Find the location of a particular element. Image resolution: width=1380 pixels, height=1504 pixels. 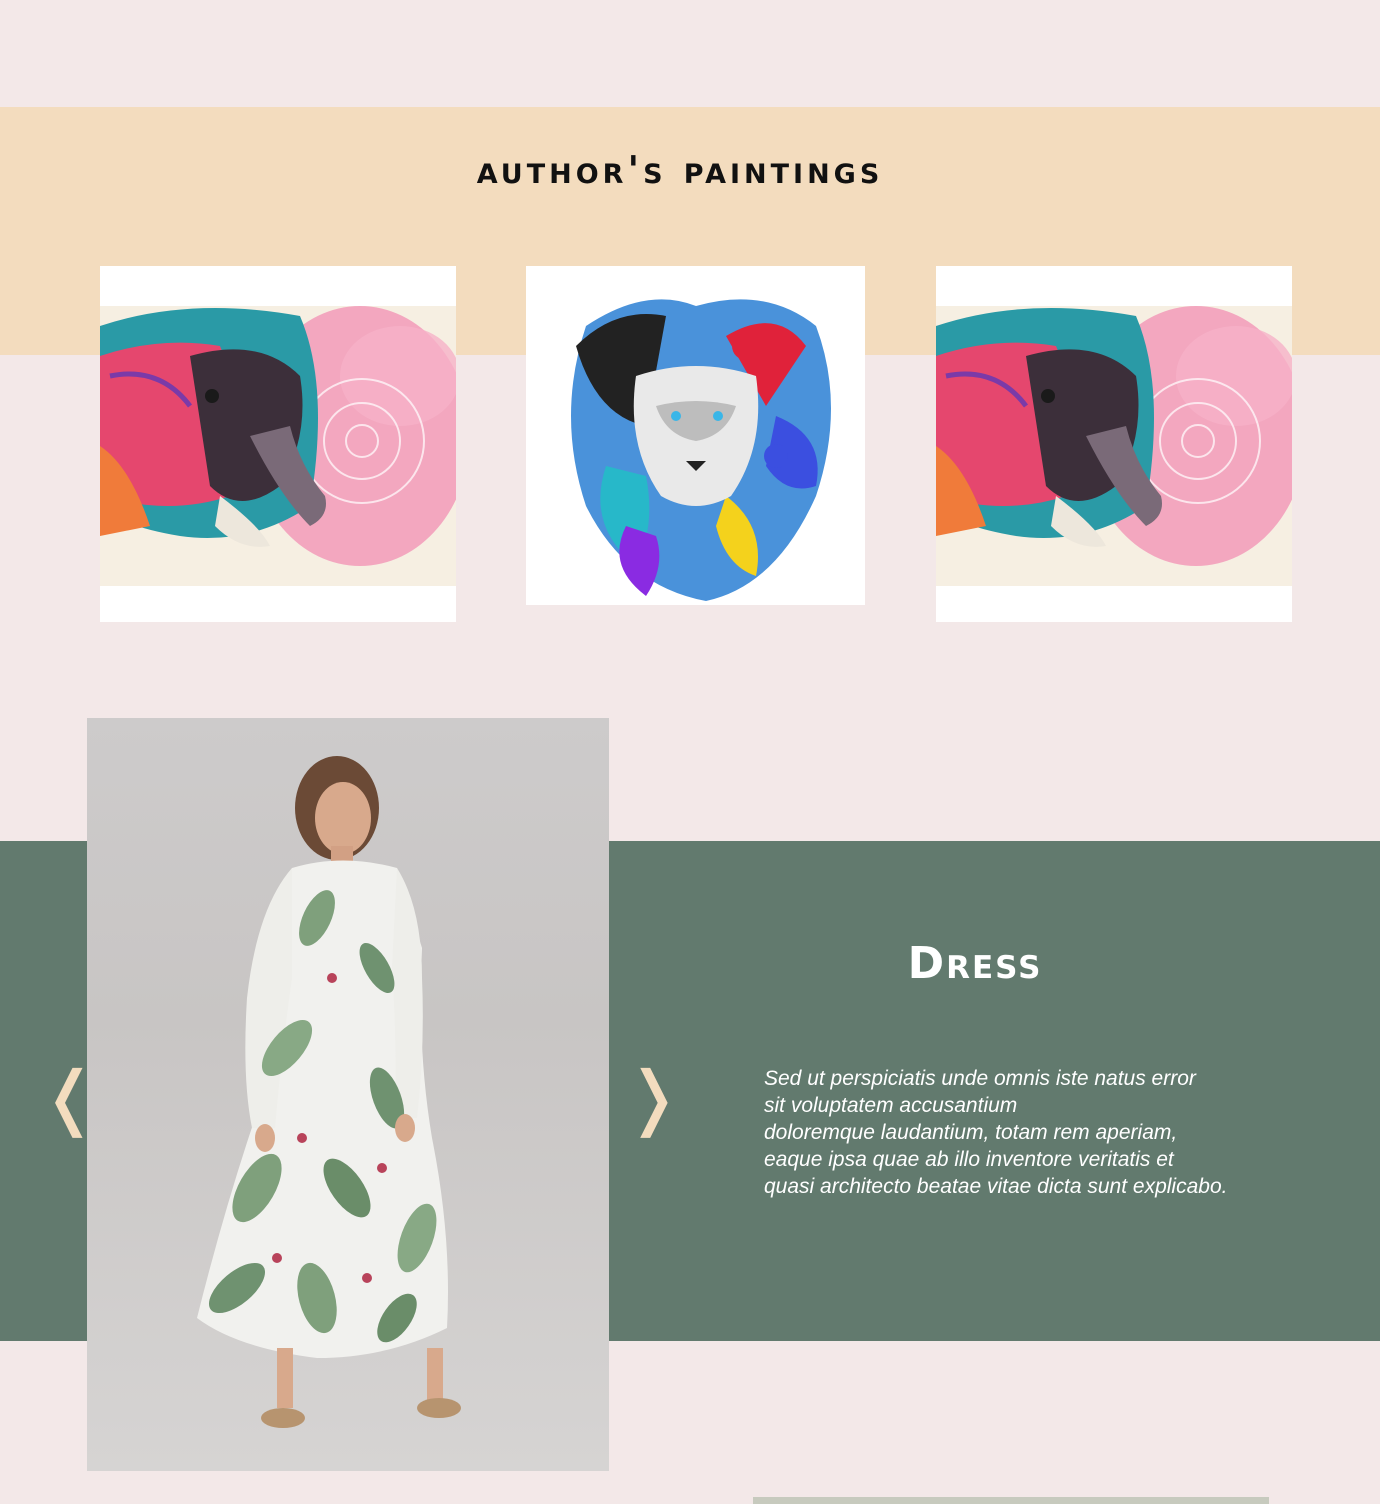

next-section-strip is located at coordinates (1011, 1500).